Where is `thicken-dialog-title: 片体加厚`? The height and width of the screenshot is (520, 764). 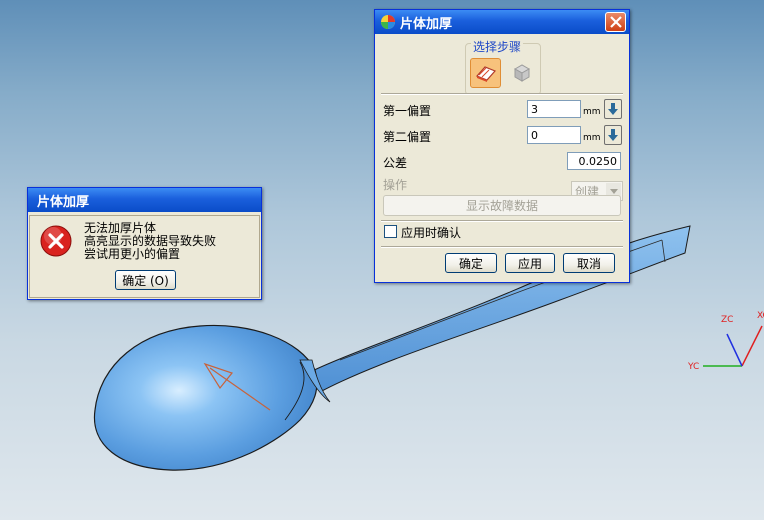
thicken-dialog-title: 片体加厚 is located at coordinates (426, 24).